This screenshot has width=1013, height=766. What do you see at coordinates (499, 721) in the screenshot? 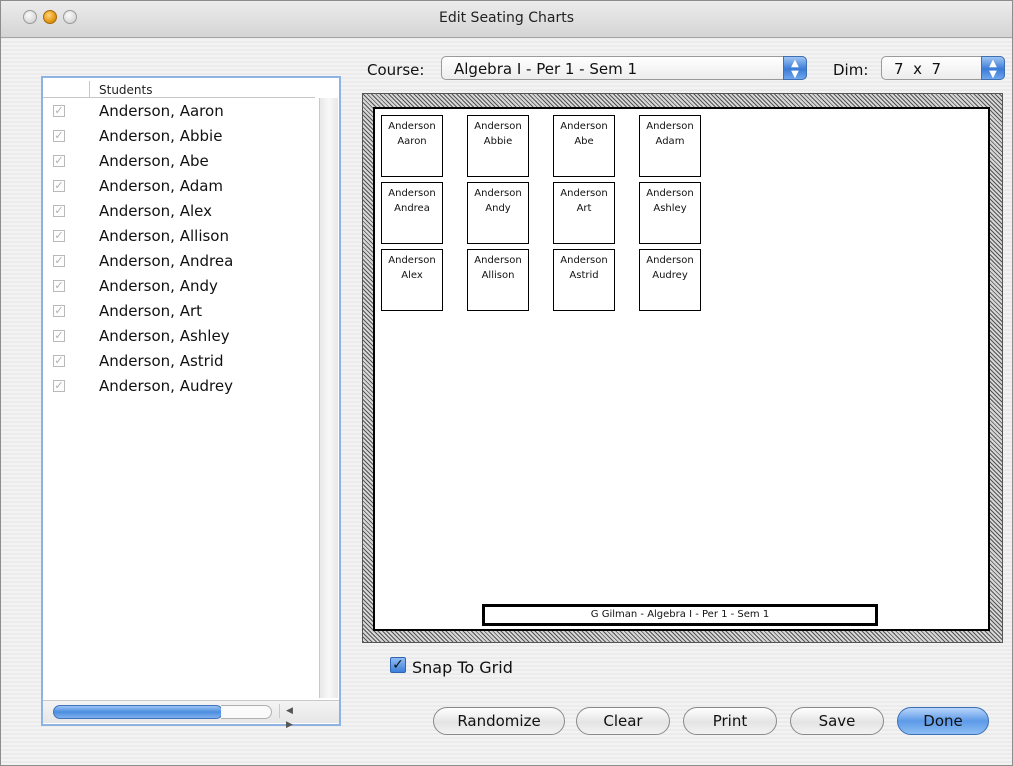
I see `randomize-button: Randomize` at bounding box center [499, 721].